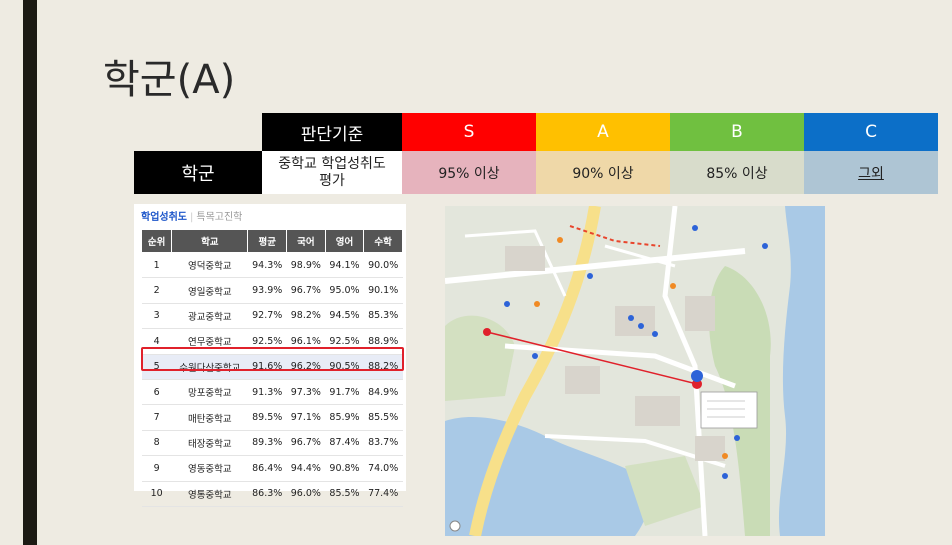 The width and height of the screenshot is (952, 545). I want to click on cell-english: 94.5%, so click(344, 316).